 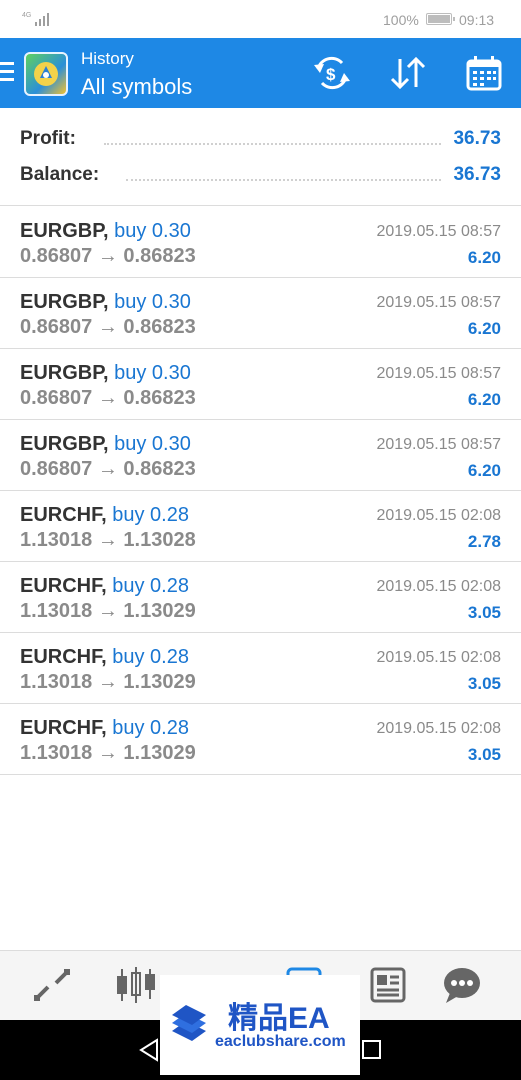 I want to click on profit-value: 36.73, so click(x=477, y=138).